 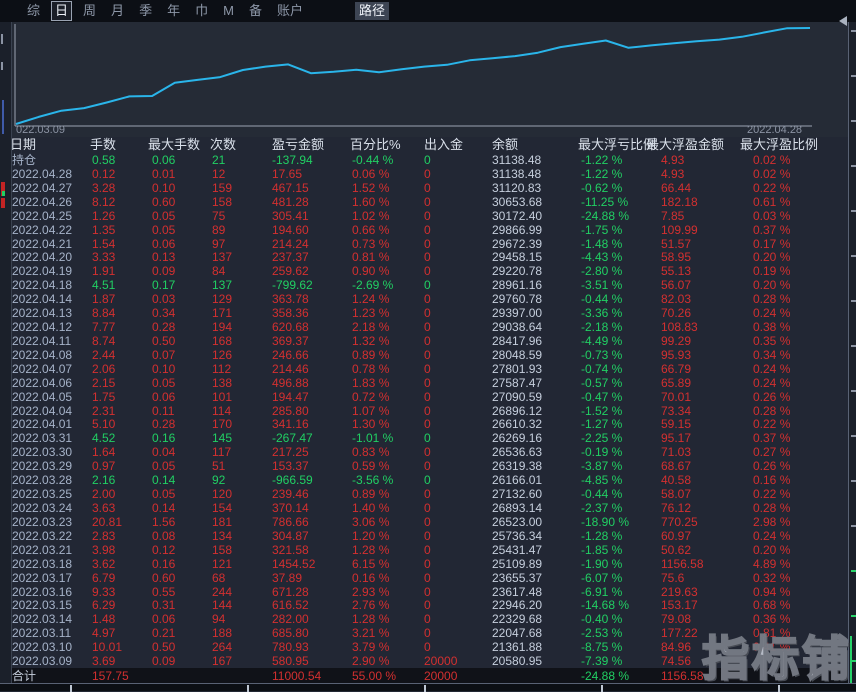 I want to click on cell-lots: 6.29, so click(x=104, y=605).